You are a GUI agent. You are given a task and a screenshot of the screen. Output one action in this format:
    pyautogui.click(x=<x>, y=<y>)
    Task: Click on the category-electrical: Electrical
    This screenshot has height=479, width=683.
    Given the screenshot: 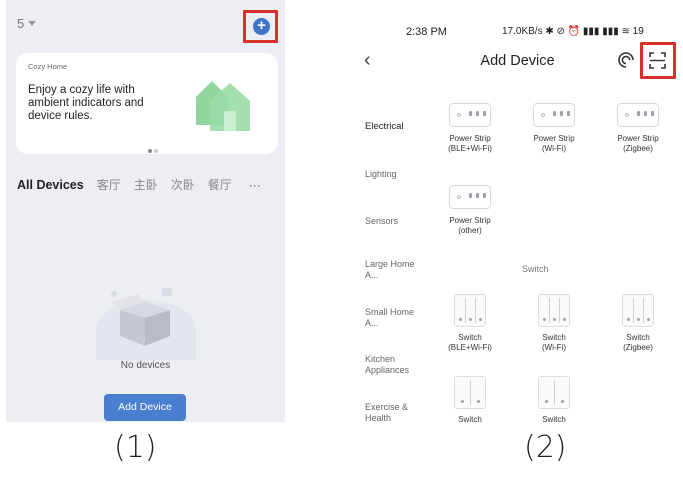 What is the action you would take?
    pyautogui.click(x=400, y=126)
    